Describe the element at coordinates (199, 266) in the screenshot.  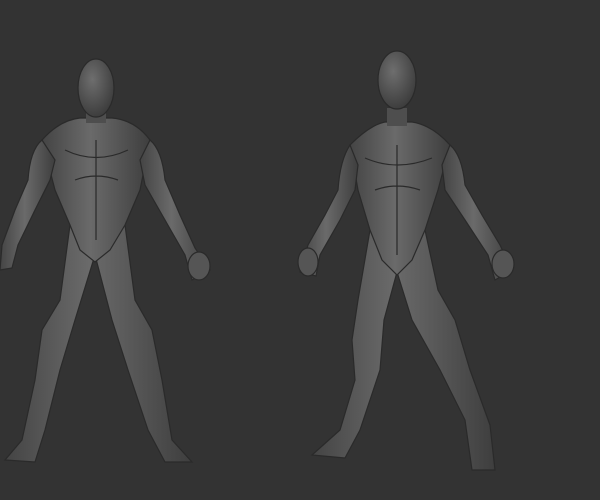
I see `left-figure-left-fist` at that location.